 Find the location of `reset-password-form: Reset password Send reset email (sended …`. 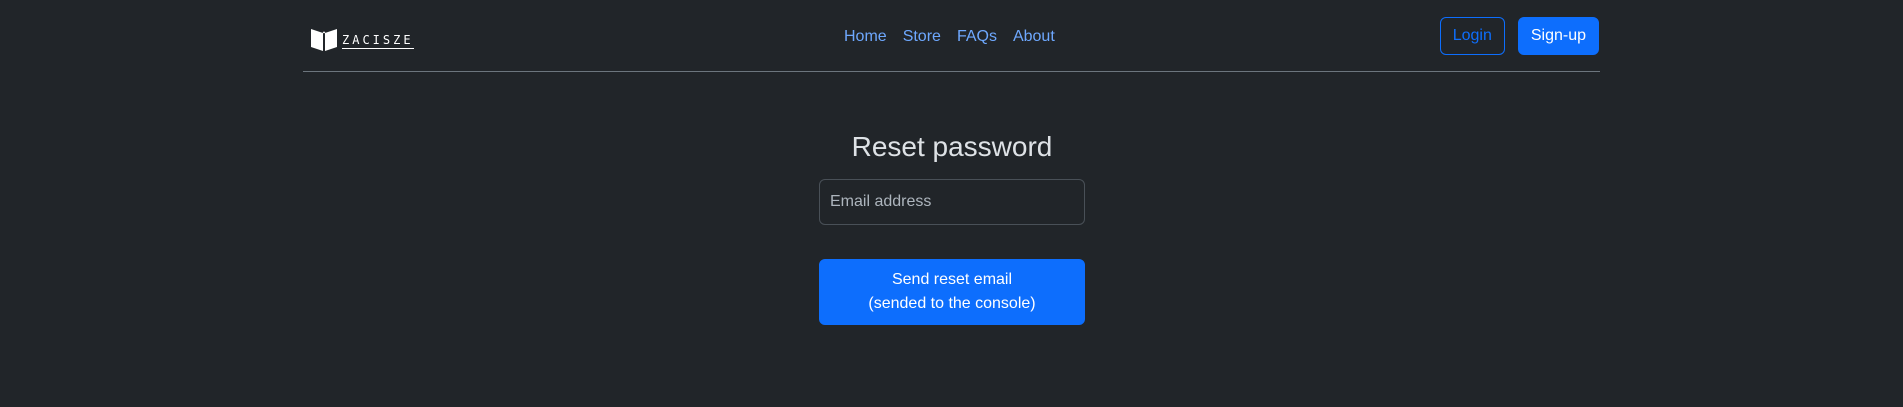

reset-password-form: Reset password Send reset email (sended … is located at coordinates (952, 225).